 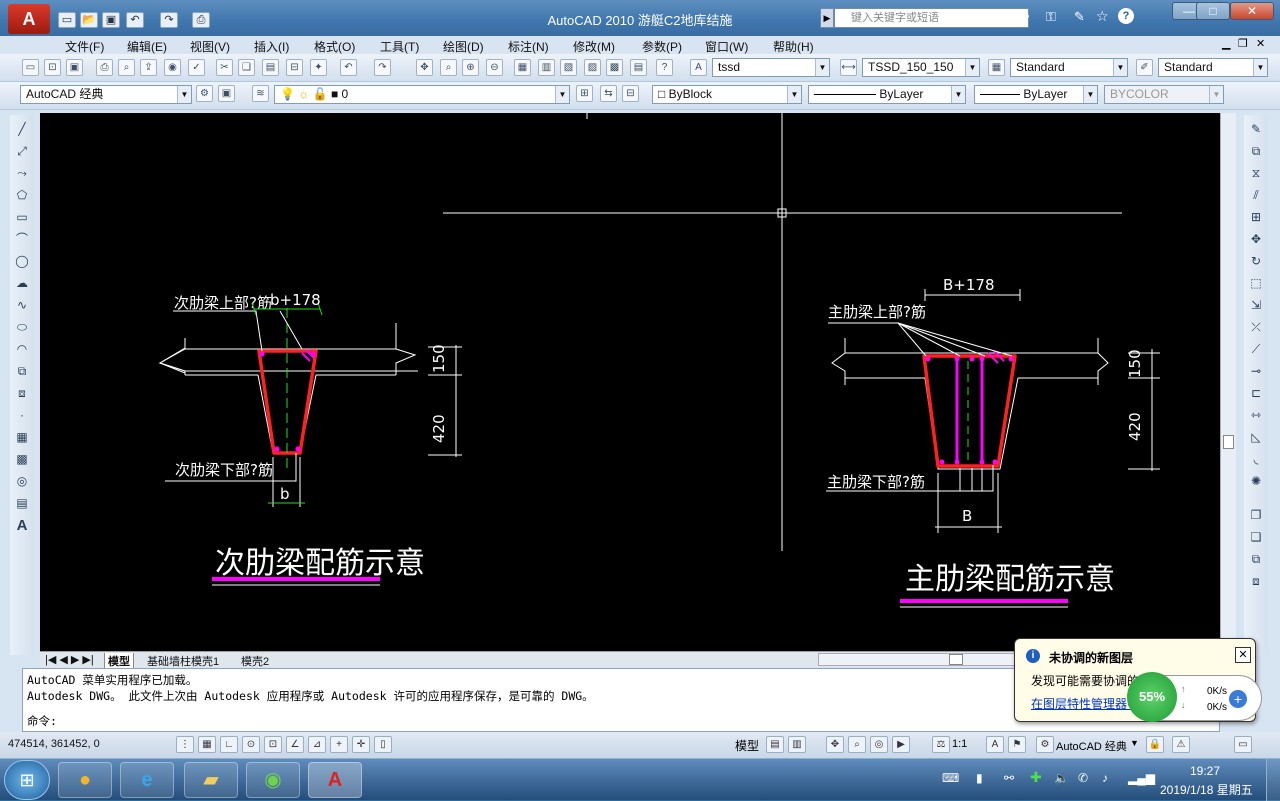 What do you see at coordinates (727, 94) in the screenshot?
I see `color-select: □ ByBlock ▼` at bounding box center [727, 94].